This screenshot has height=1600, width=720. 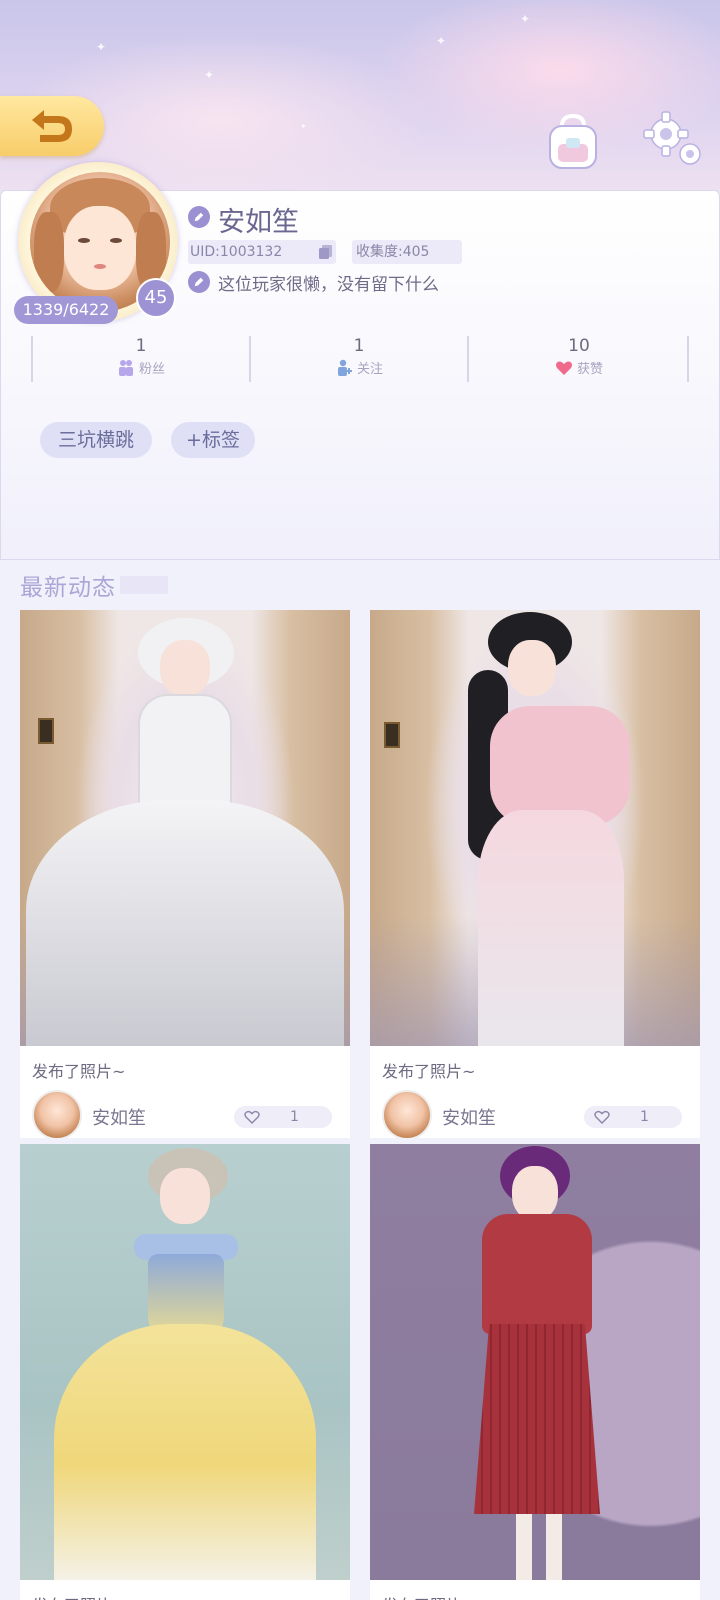 I want to click on follow-icon, so click(x=344, y=367).